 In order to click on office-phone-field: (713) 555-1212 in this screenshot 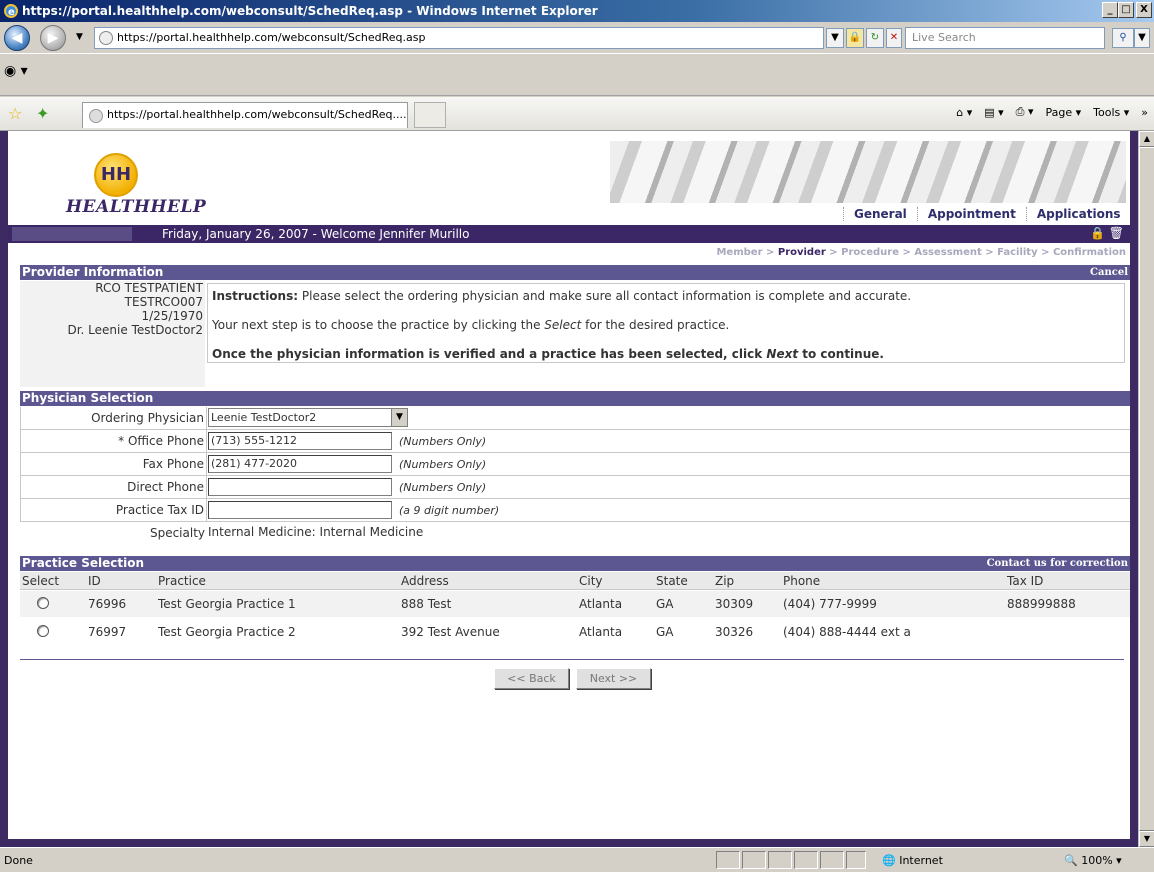, I will do `click(300, 441)`.